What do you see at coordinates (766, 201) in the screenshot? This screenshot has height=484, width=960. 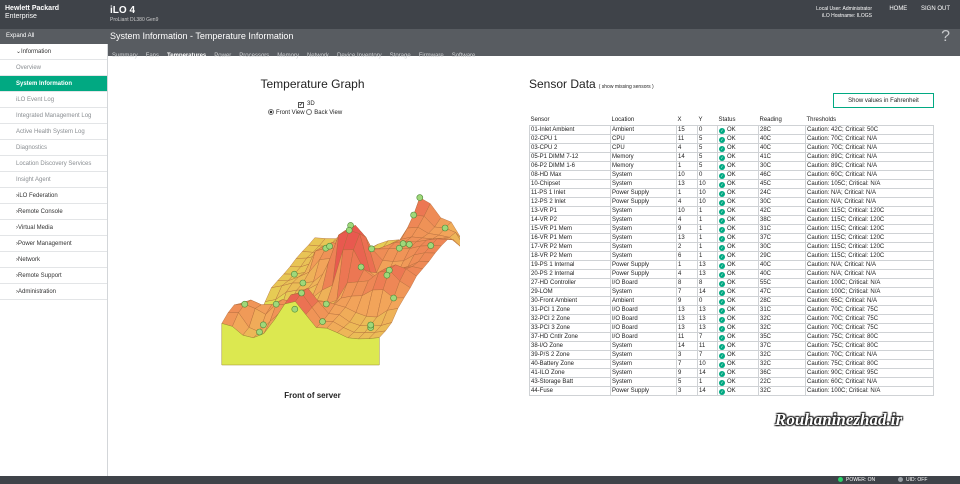 I see `cell-text: 30C` at bounding box center [766, 201].